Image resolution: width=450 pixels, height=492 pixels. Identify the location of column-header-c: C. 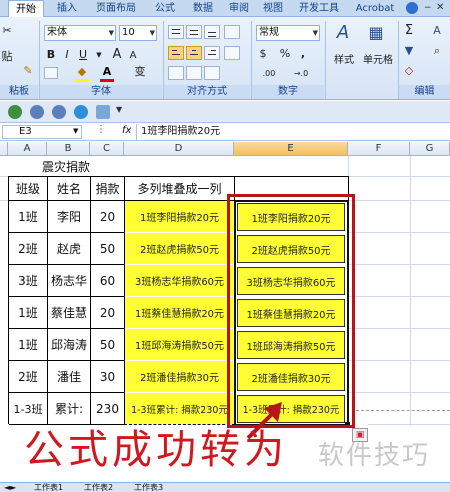
(107, 149).